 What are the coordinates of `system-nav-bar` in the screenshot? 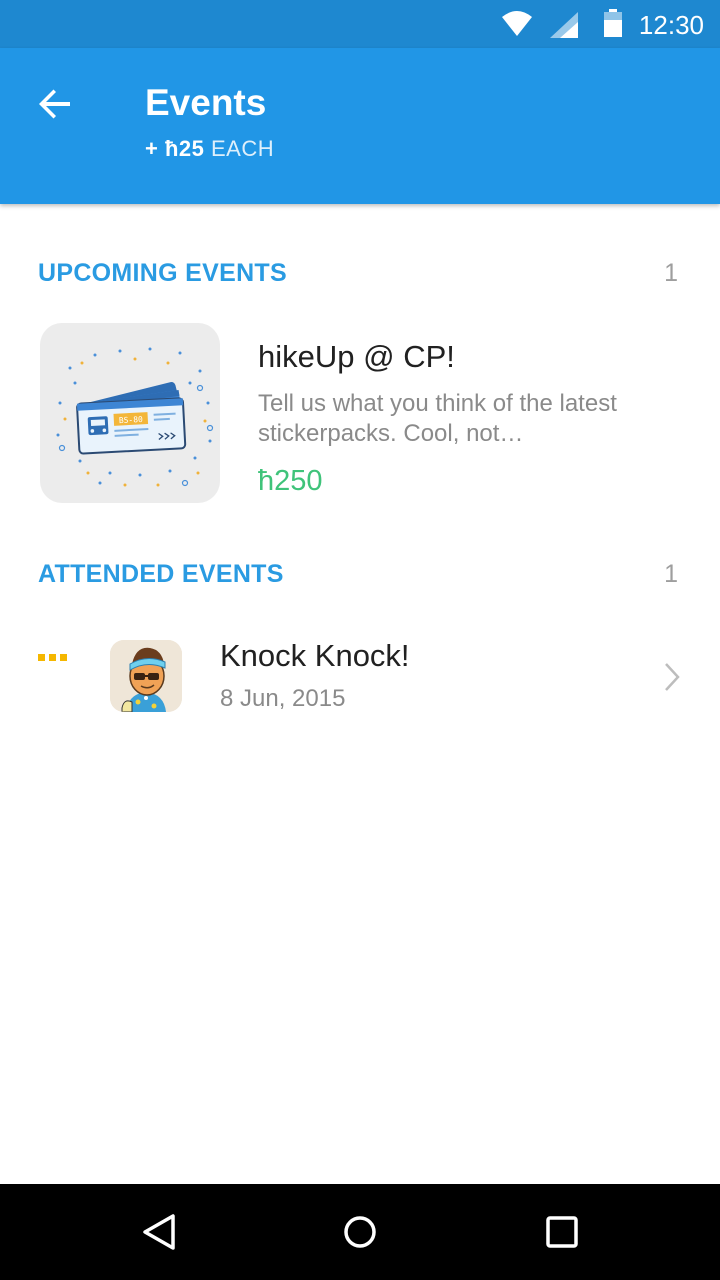 It's located at (360, 1232).